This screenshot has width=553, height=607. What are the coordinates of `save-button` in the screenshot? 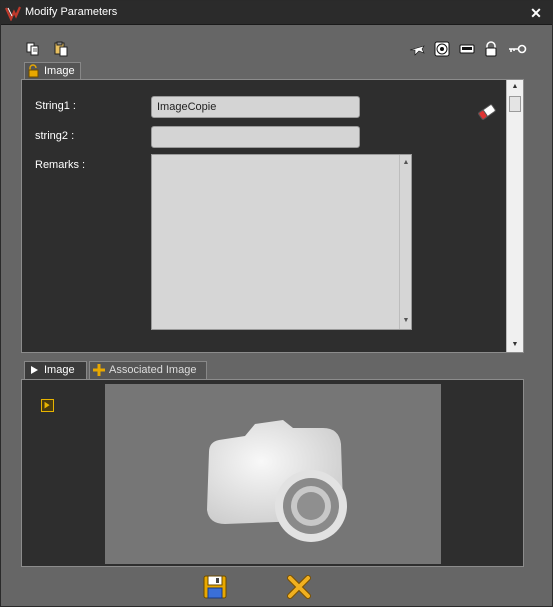 It's located at (215, 587).